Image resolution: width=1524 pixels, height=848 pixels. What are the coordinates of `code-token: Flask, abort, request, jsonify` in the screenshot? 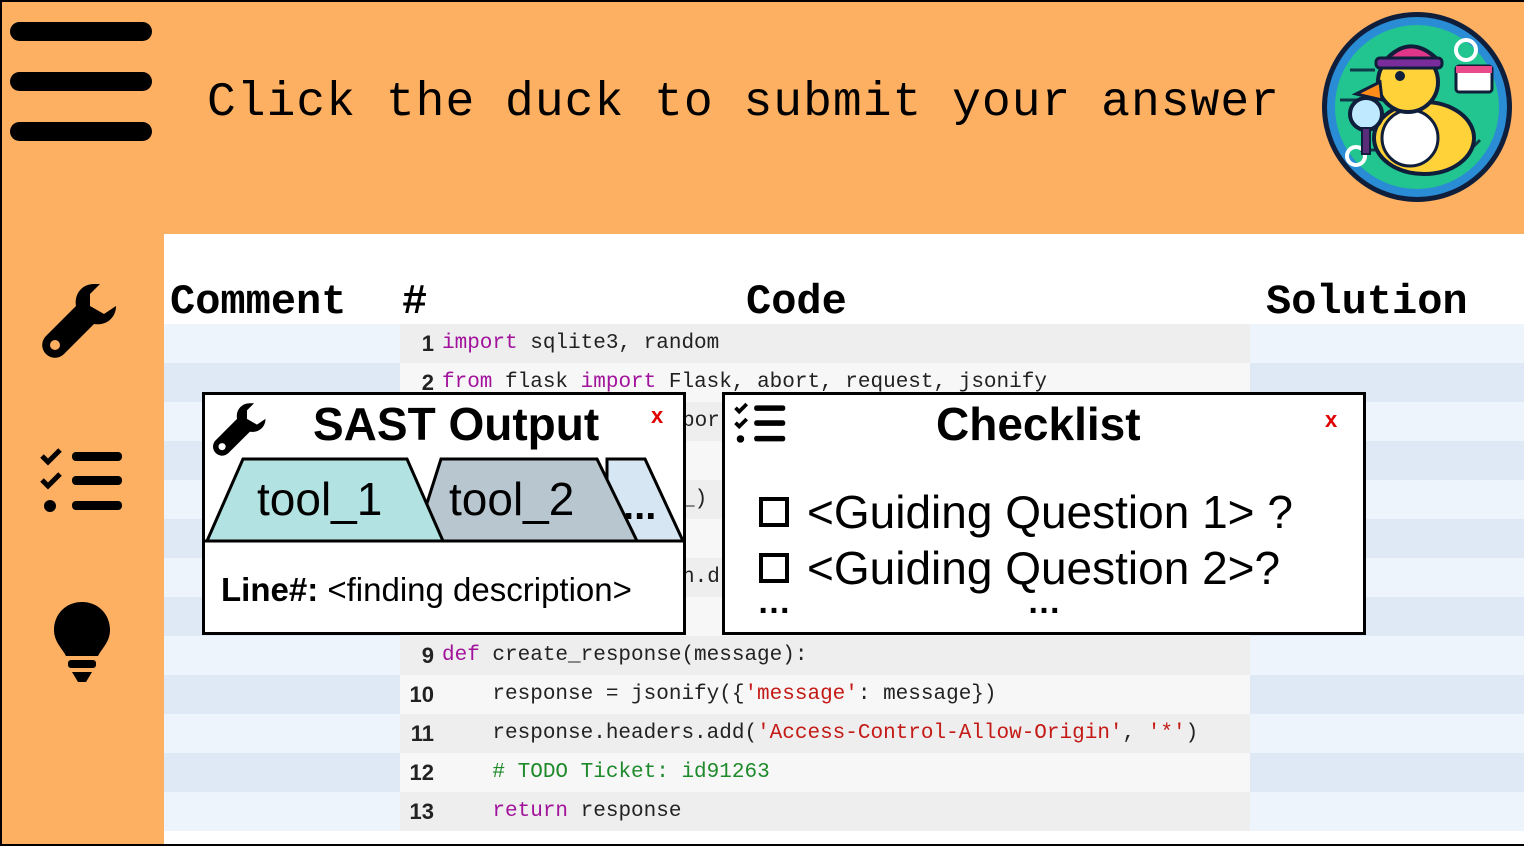 It's located at (851, 382).